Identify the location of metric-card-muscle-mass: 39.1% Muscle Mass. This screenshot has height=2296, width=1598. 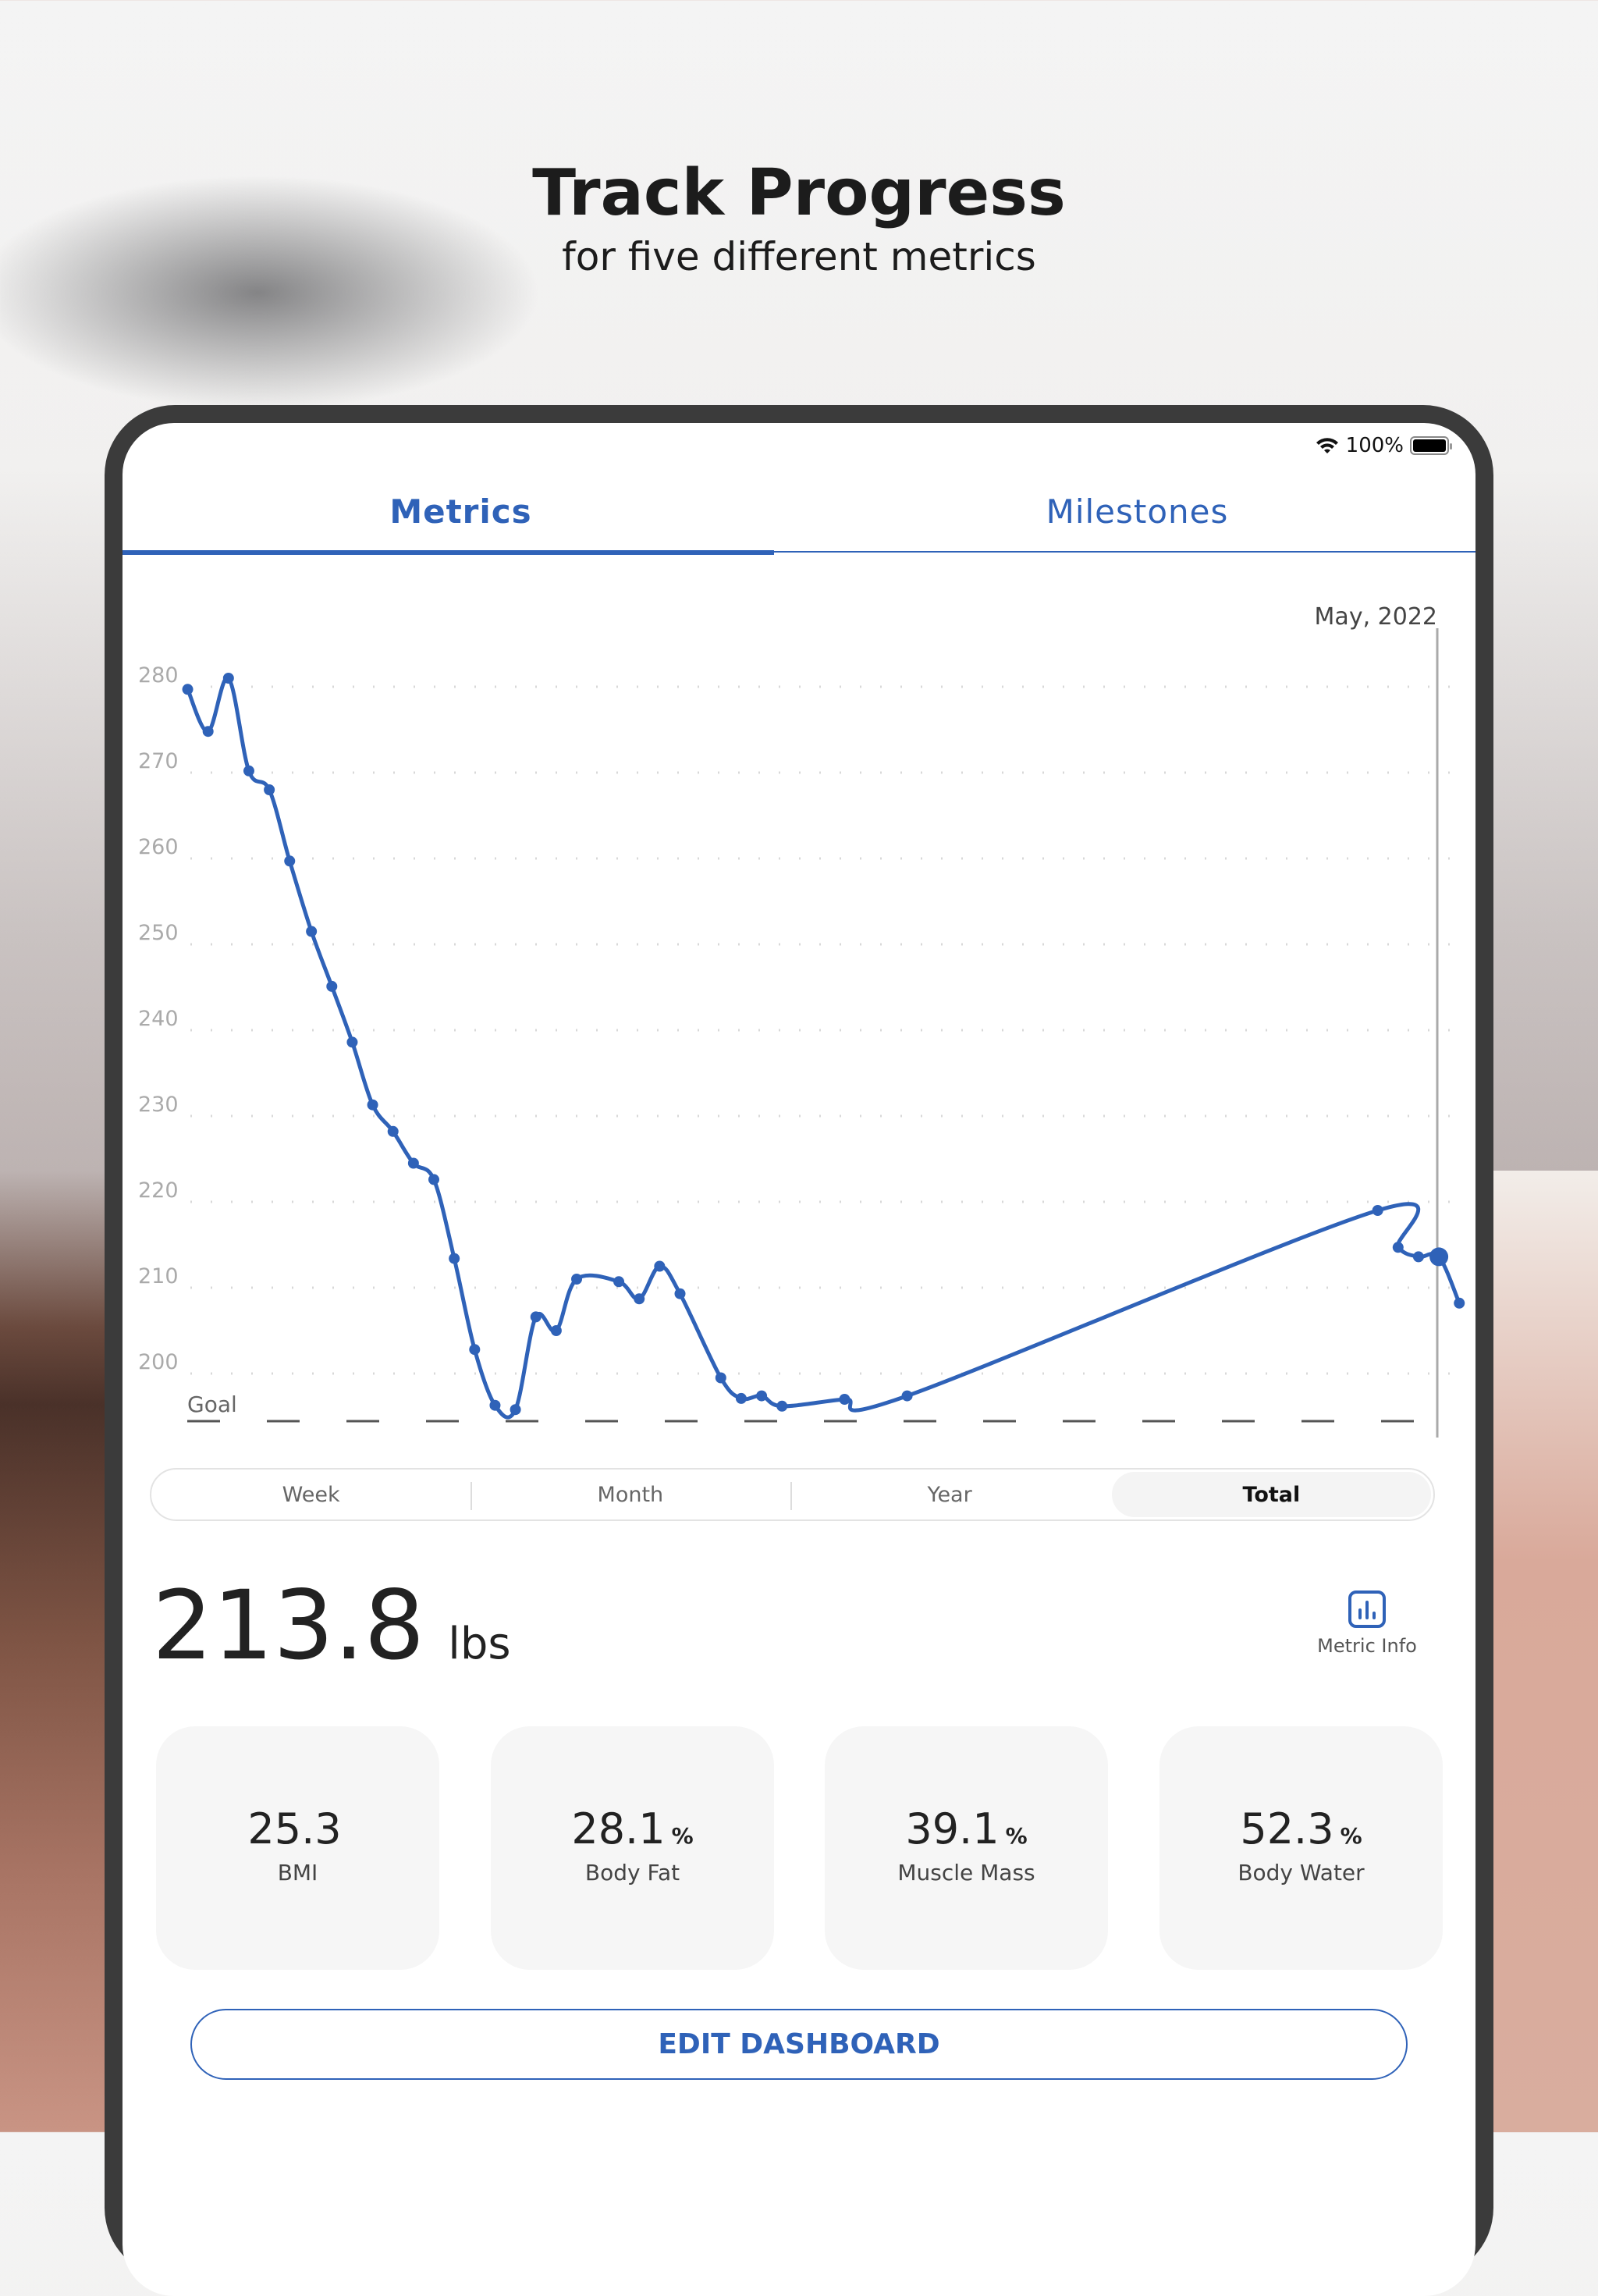
(967, 1848).